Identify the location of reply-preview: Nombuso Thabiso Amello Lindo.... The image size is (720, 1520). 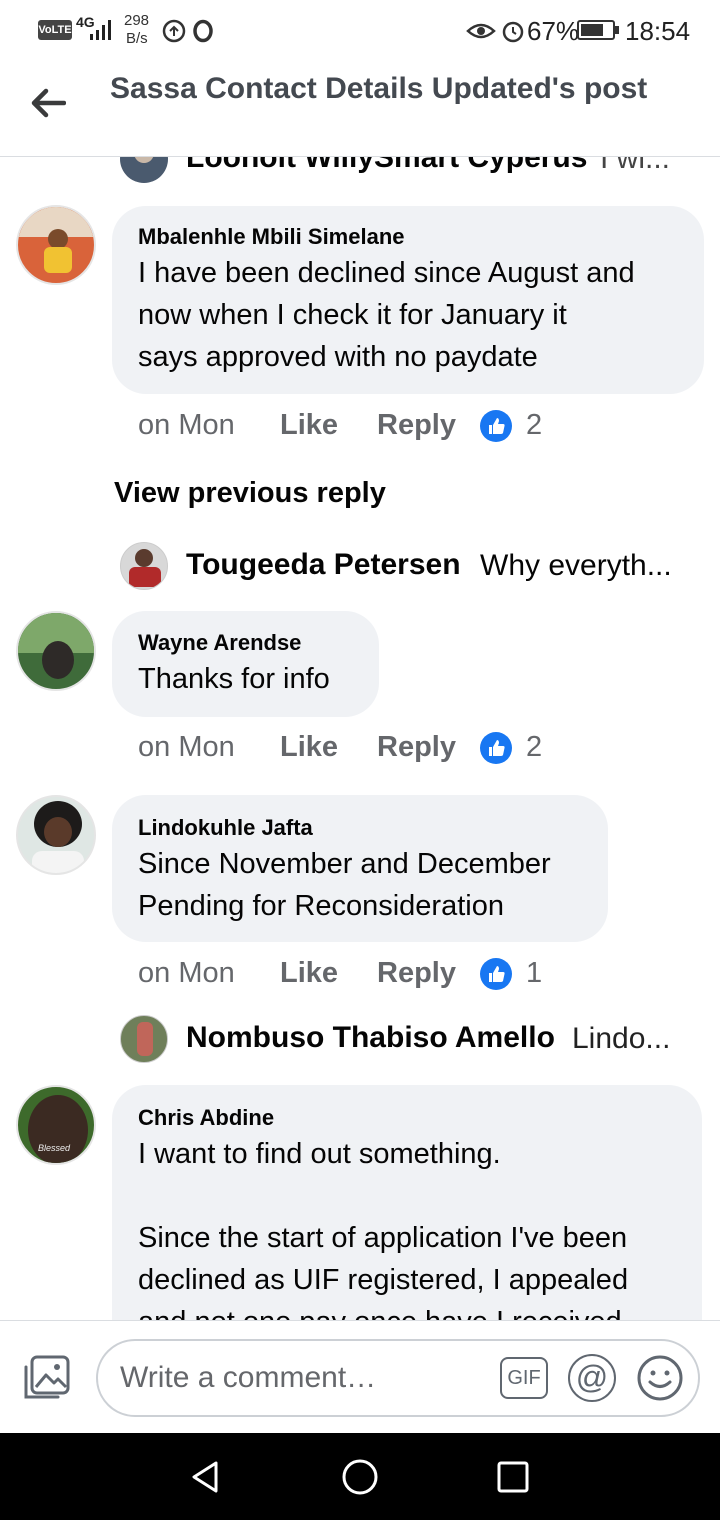
(410, 1039).